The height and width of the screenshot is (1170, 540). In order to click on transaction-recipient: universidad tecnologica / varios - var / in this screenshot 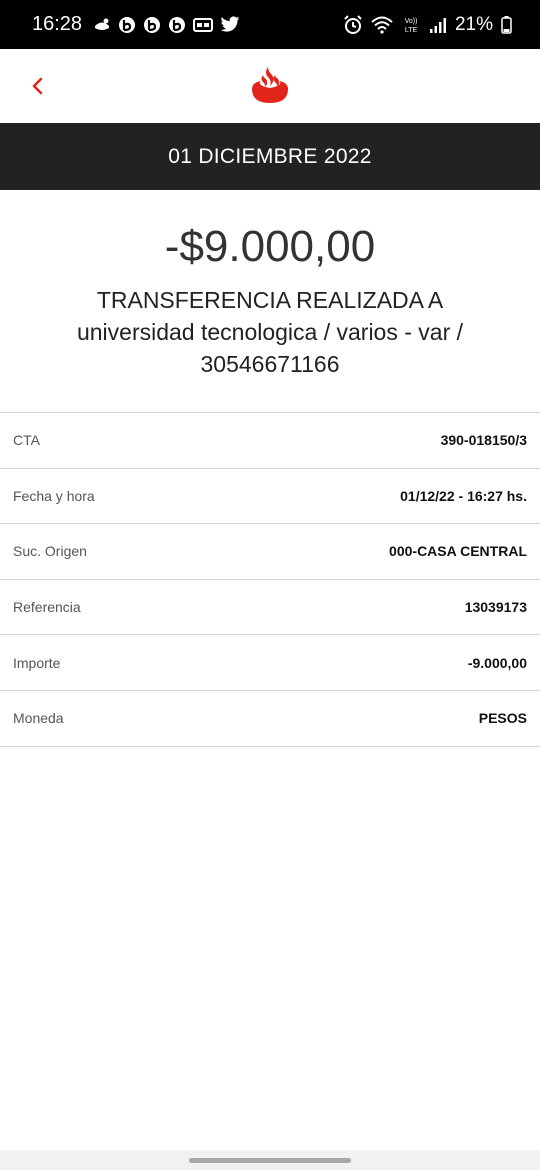, I will do `click(270, 332)`.